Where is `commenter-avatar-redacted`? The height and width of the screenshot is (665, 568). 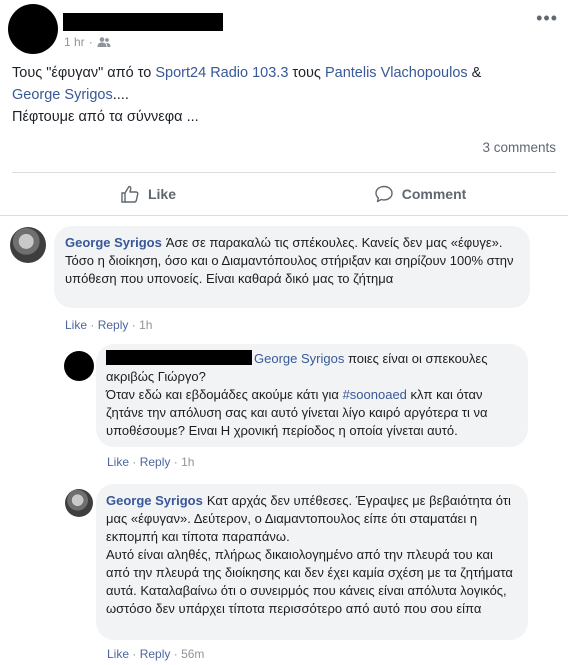 commenter-avatar-redacted is located at coordinates (79, 366).